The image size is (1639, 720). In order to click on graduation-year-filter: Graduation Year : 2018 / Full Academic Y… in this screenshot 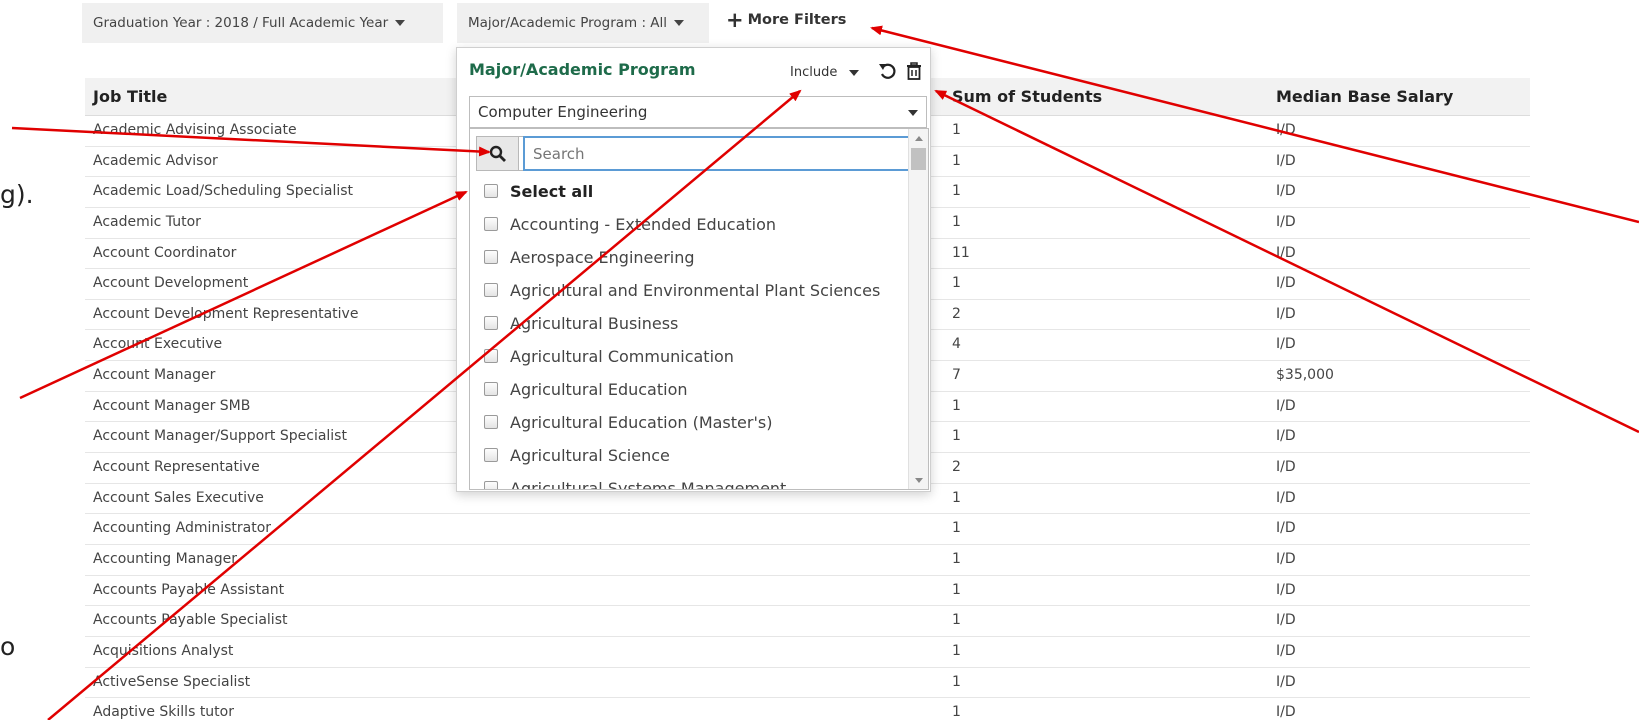, I will do `click(262, 23)`.